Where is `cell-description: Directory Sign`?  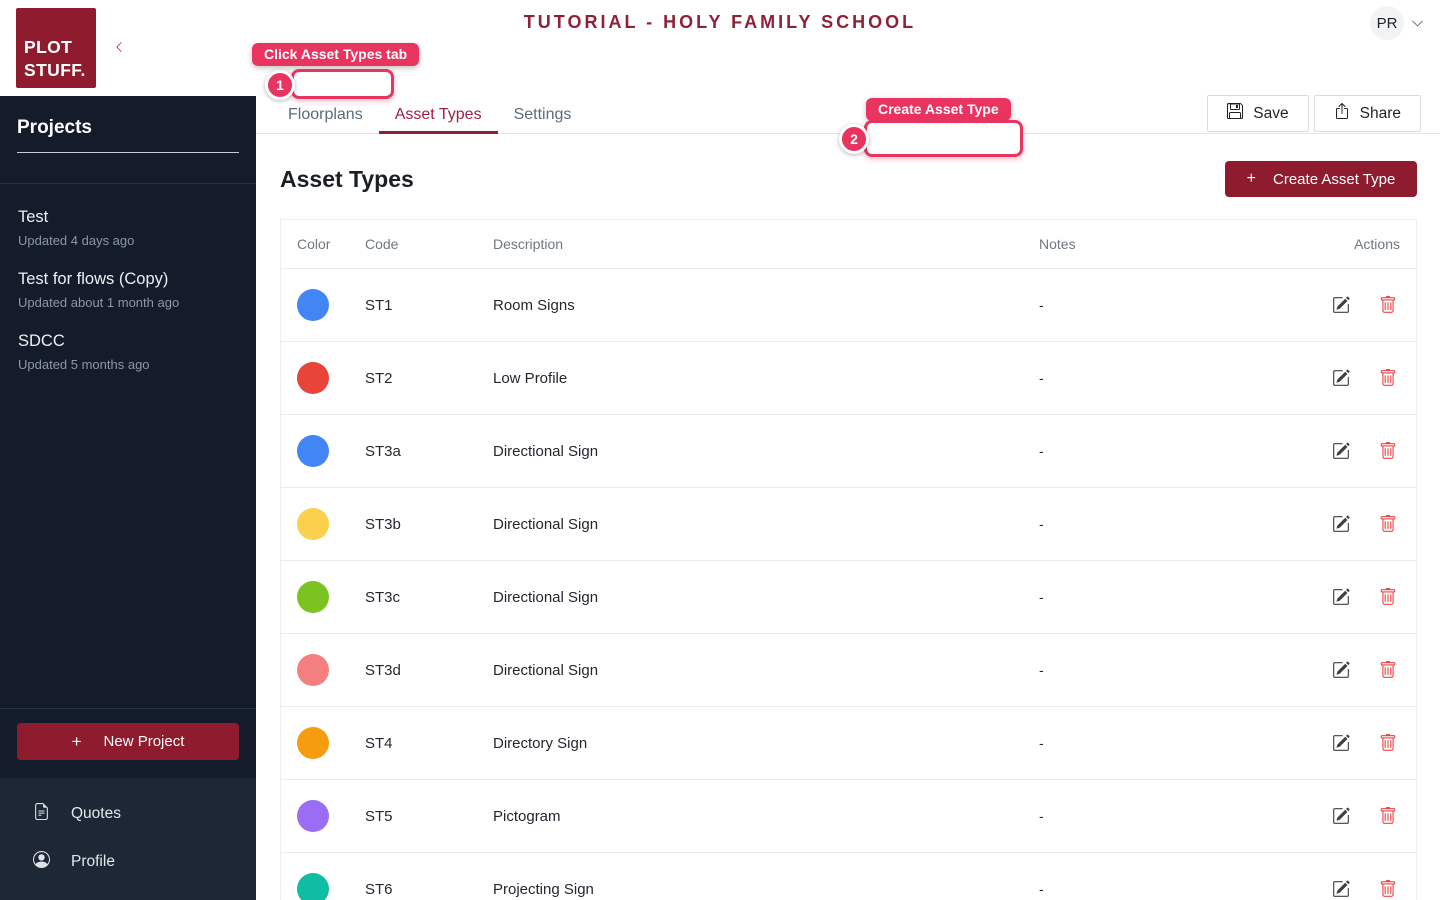
cell-description: Directory Sign is located at coordinates (540, 743).